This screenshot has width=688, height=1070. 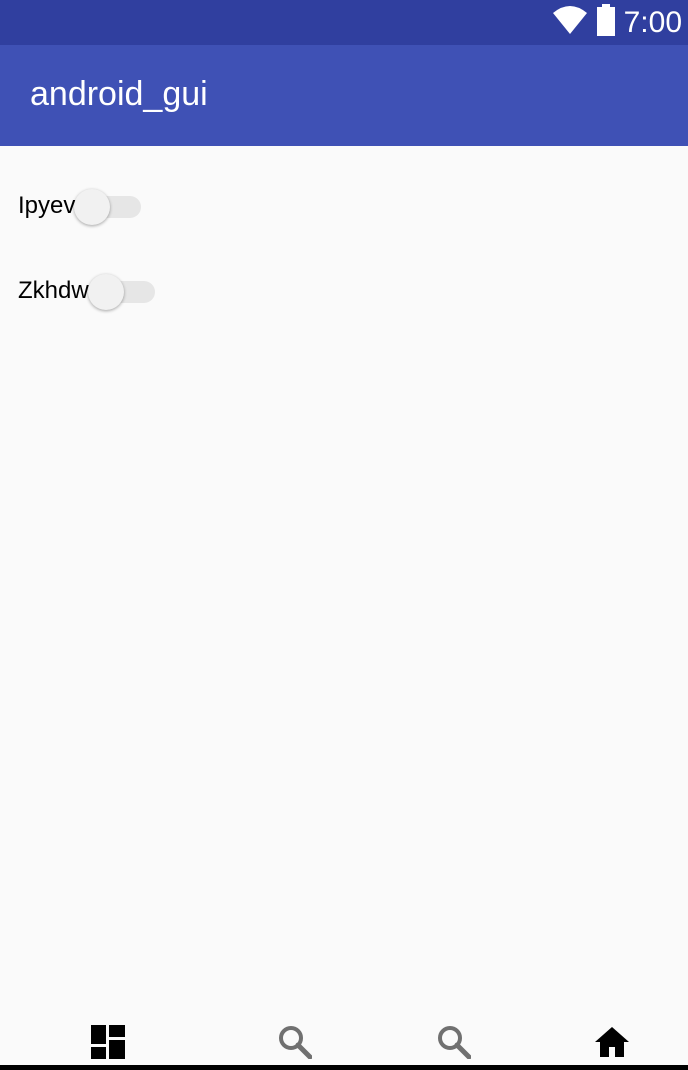 What do you see at coordinates (47, 205) in the screenshot?
I see `toggle-label: Ipyev` at bounding box center [47, 205].